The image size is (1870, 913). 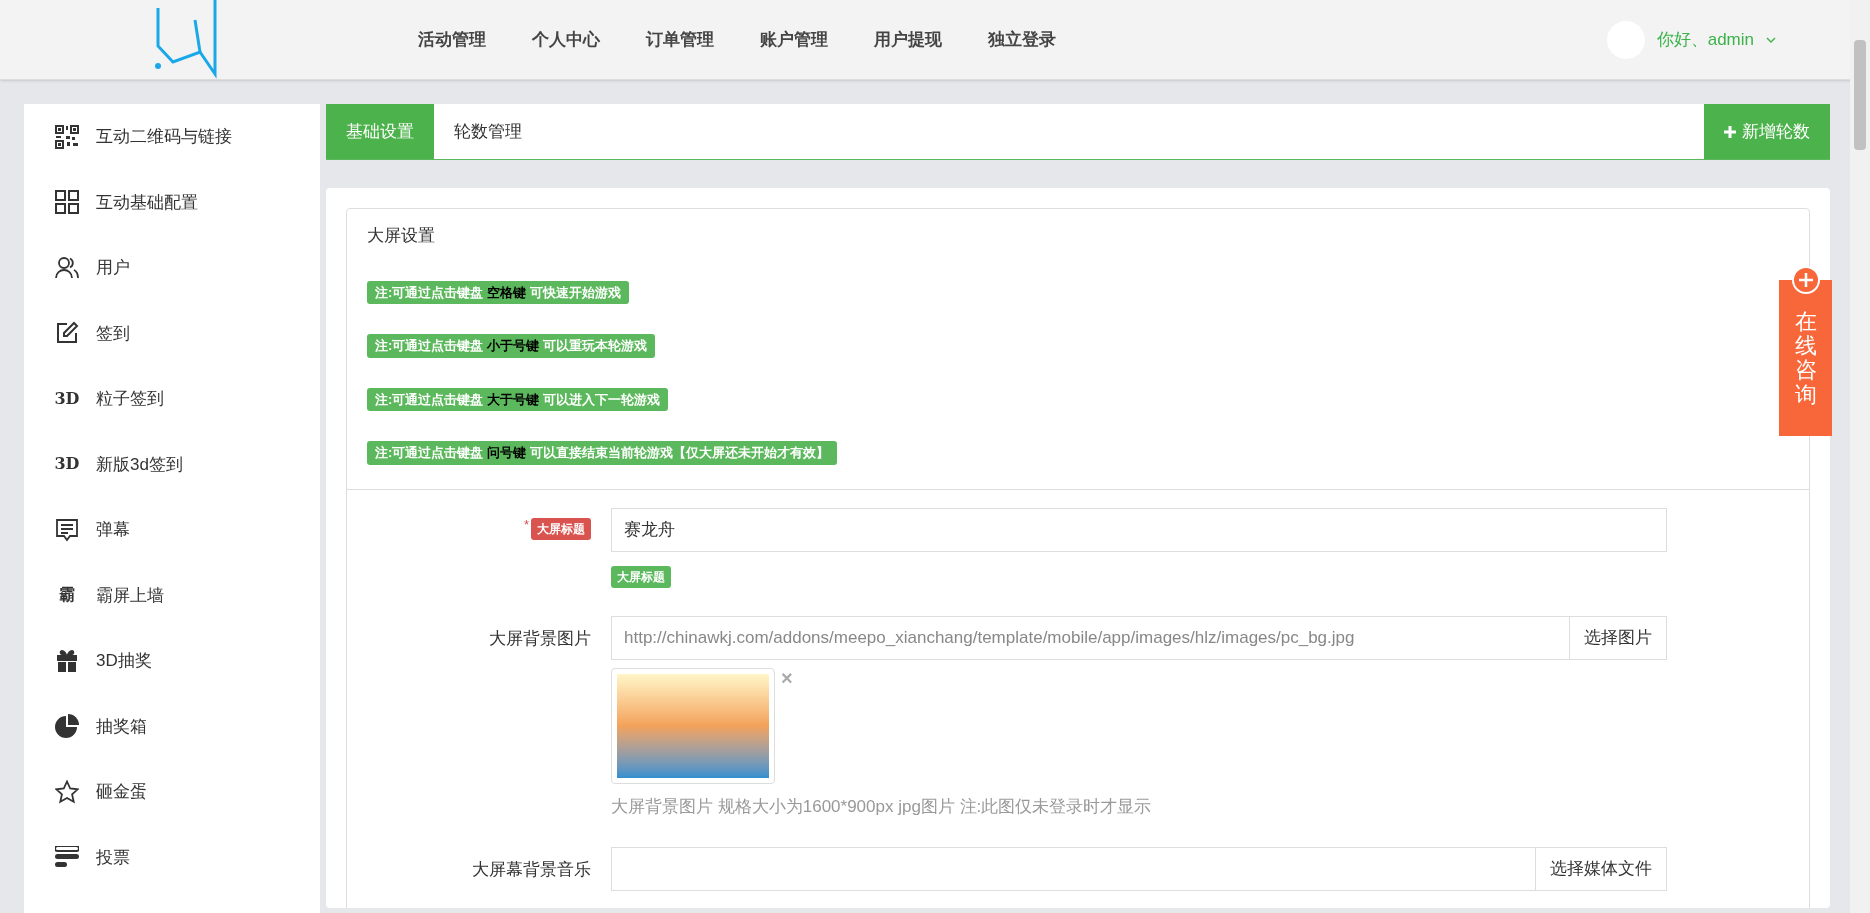 I want to click on sidebar-item: 互动基础配置, so click(x=187, y=202).